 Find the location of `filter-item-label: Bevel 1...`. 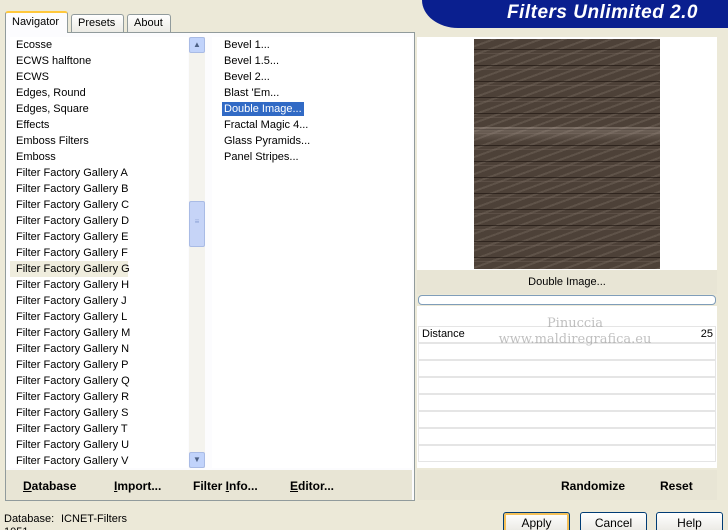

filter-item-label: Bevel 1... is located at coordinates (247, 45).